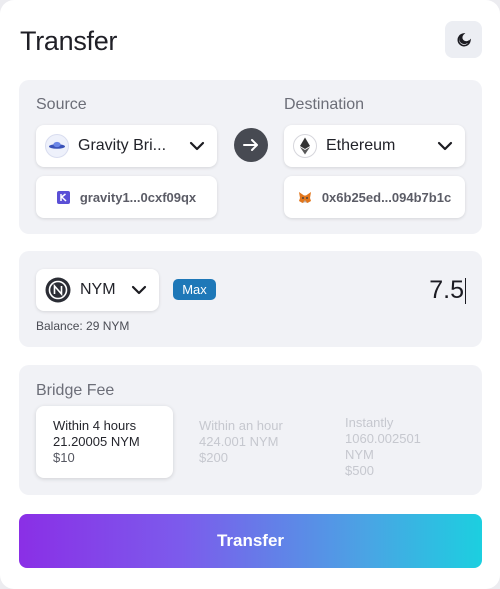 The height and width of the screenshot is (589, 500). Describe the element at coordinates (138, 197) in the screenshot. I see `source-address-label: gravity1...0cxf09qx` at that location.